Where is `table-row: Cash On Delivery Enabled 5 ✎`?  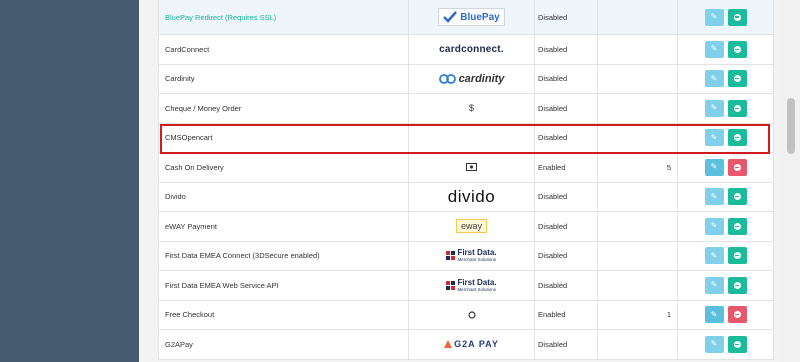 table-row: Cash On Delivery Enabled 5 ✎ is located at coordinates (466, 168).